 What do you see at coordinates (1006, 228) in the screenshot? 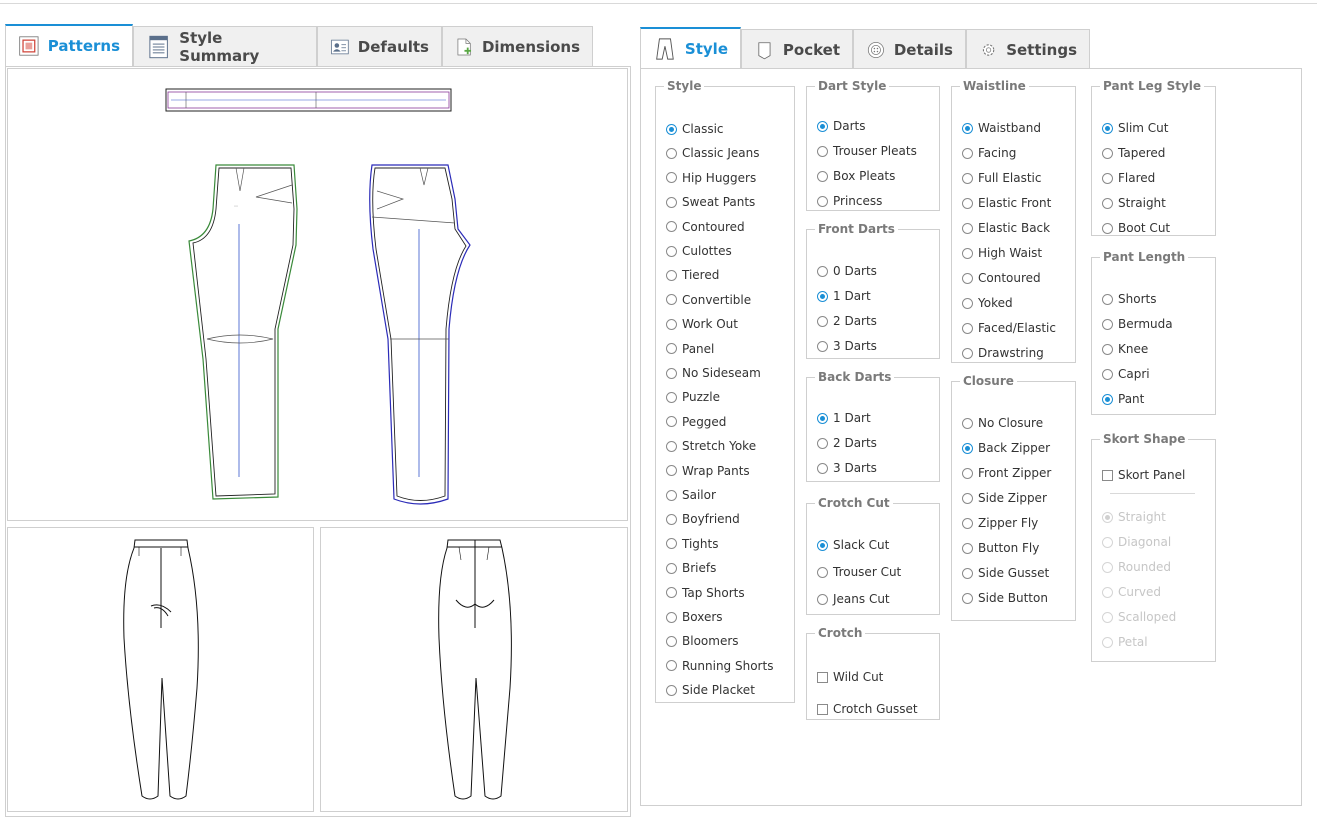
I see `radio-waistline-elastic-back: Elastic Back` at bounding box center [1006, 228].